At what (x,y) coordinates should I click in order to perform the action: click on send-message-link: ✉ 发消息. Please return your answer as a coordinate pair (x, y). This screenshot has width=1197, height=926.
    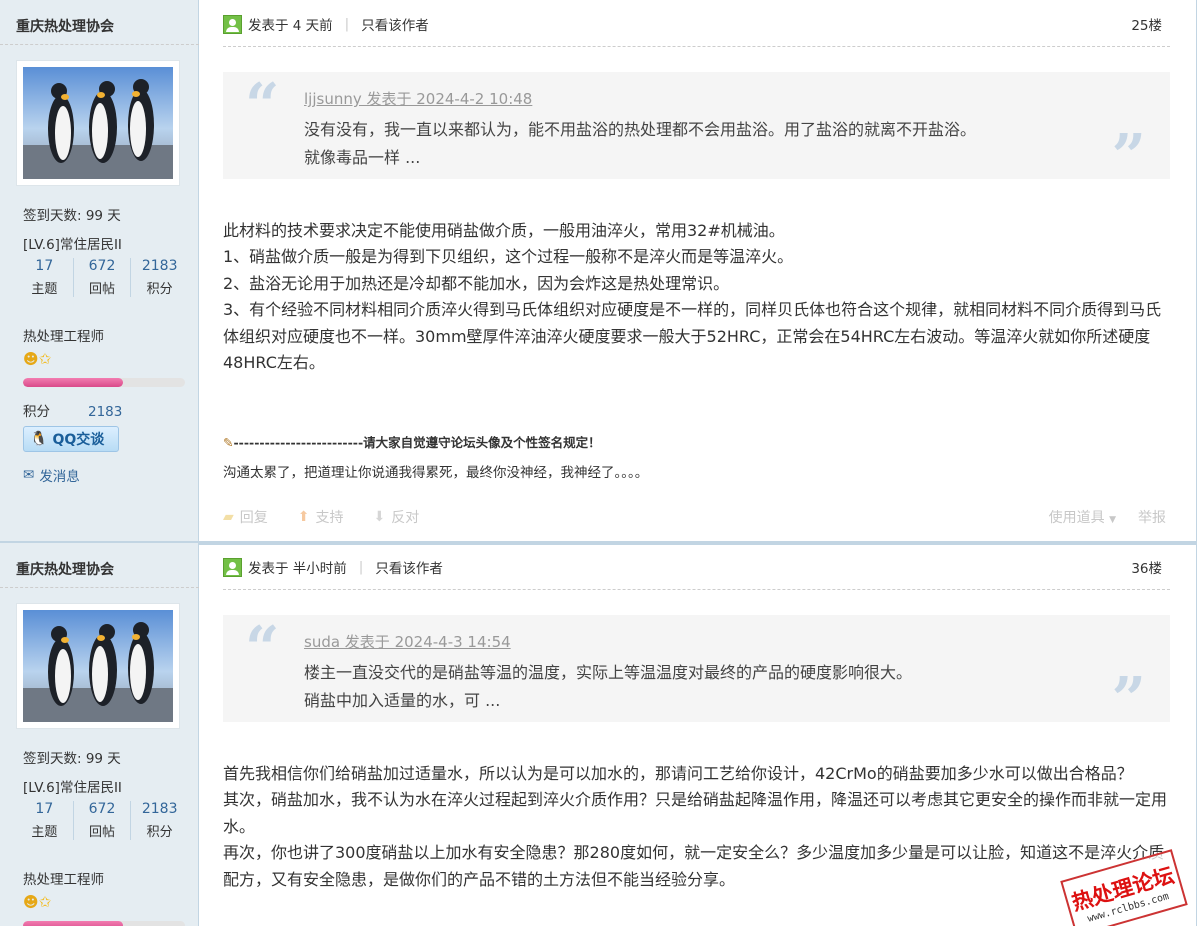
    Looking at the image, I should click on (51, 475).